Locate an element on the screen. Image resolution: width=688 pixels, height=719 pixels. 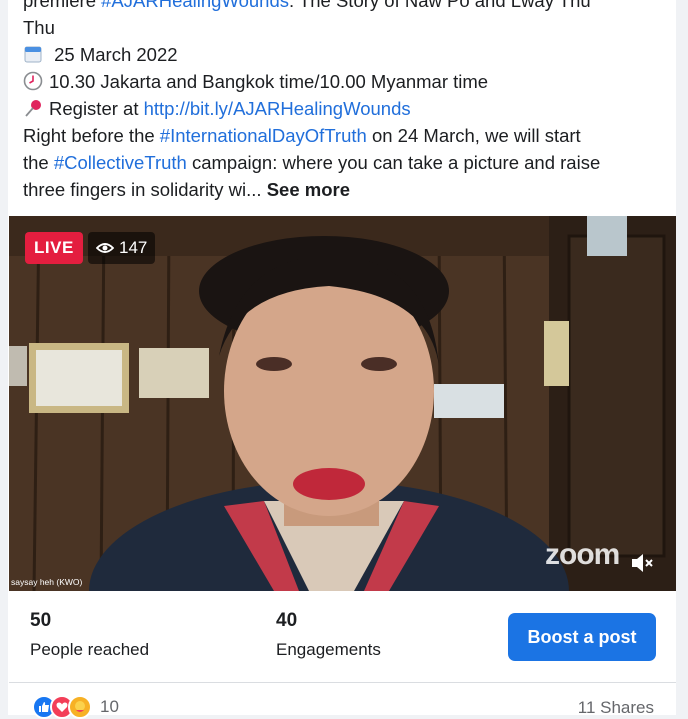
divider is located at coordinates (342, 682).